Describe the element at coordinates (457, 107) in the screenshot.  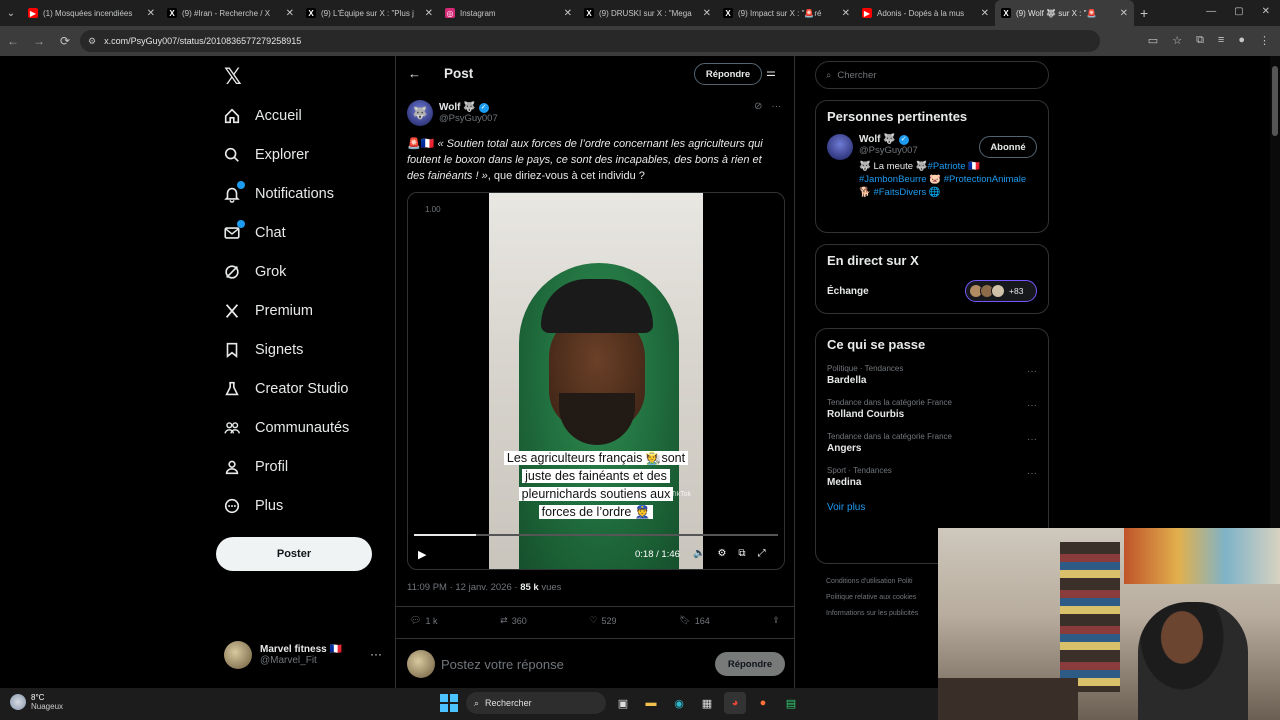
I see `author-name: Wolf 🐺` at that location.